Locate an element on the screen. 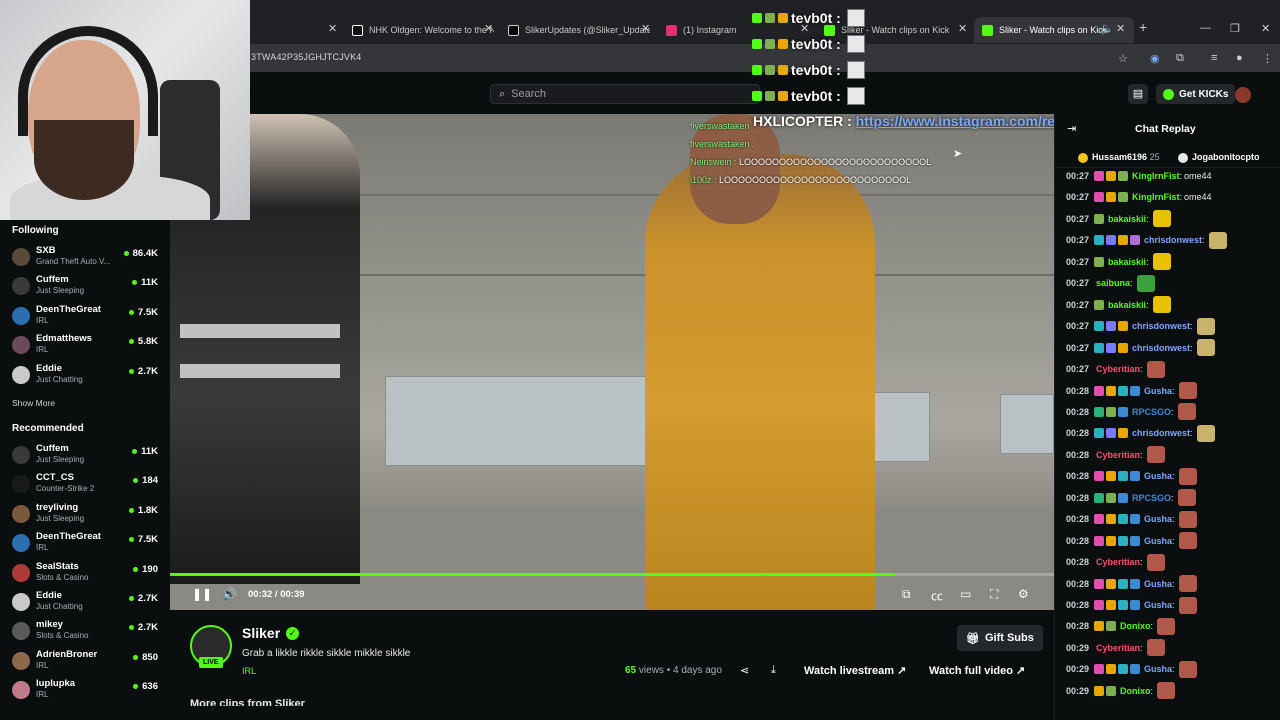 The height and width of the screenshot is (720, 1280). sidebar-channel-item: mikey Slots & Casino 2.7K is located at coordinates (87, 632).